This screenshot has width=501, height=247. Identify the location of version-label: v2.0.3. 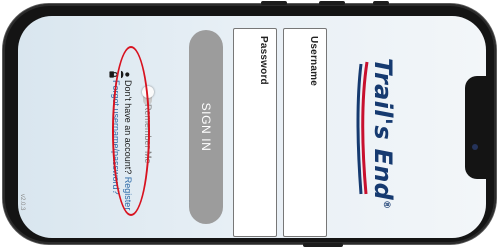
(22, 202).